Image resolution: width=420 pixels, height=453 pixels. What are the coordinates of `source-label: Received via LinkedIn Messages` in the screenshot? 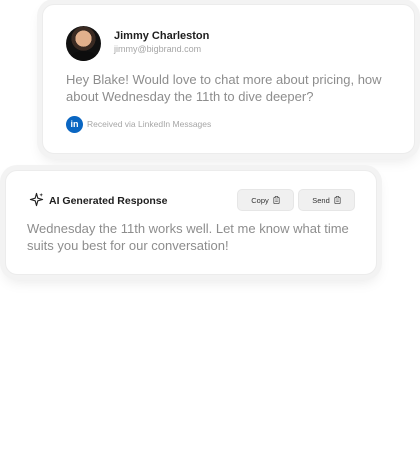 It's located at (149, 124).